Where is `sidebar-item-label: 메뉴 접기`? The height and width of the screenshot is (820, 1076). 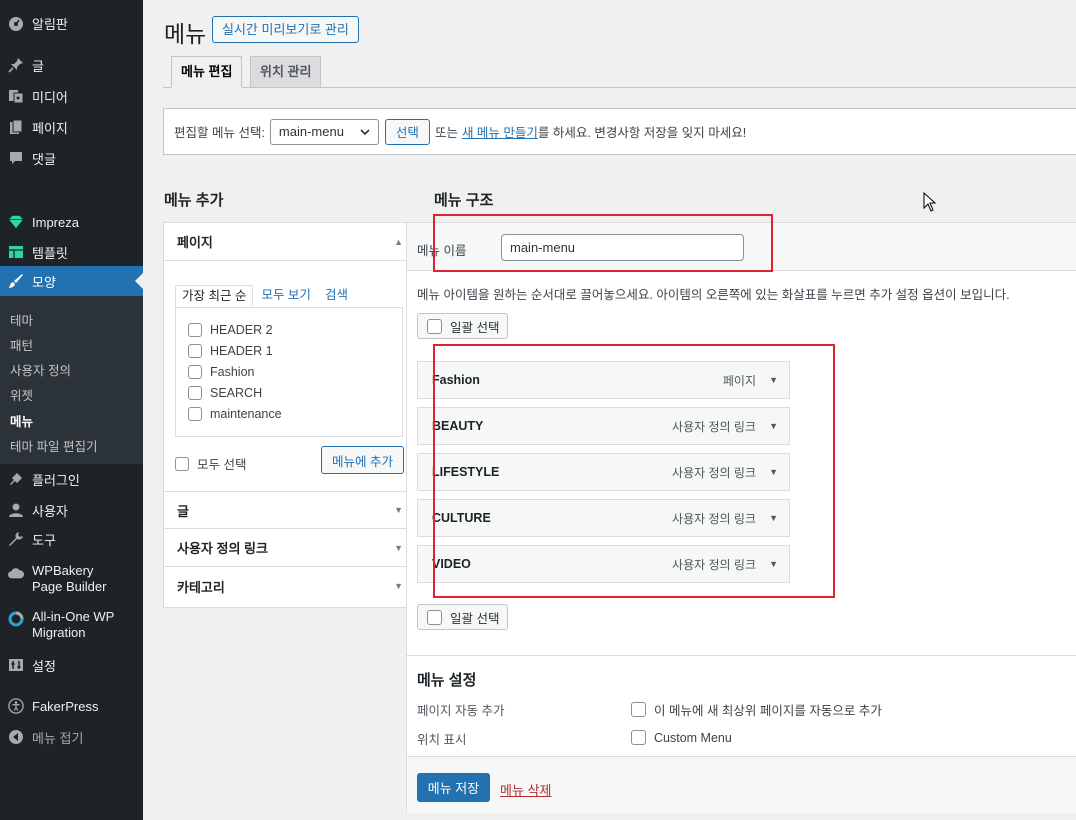 sidebar-item-label: 메뉴 접기 is located at coordinates (58, 738).